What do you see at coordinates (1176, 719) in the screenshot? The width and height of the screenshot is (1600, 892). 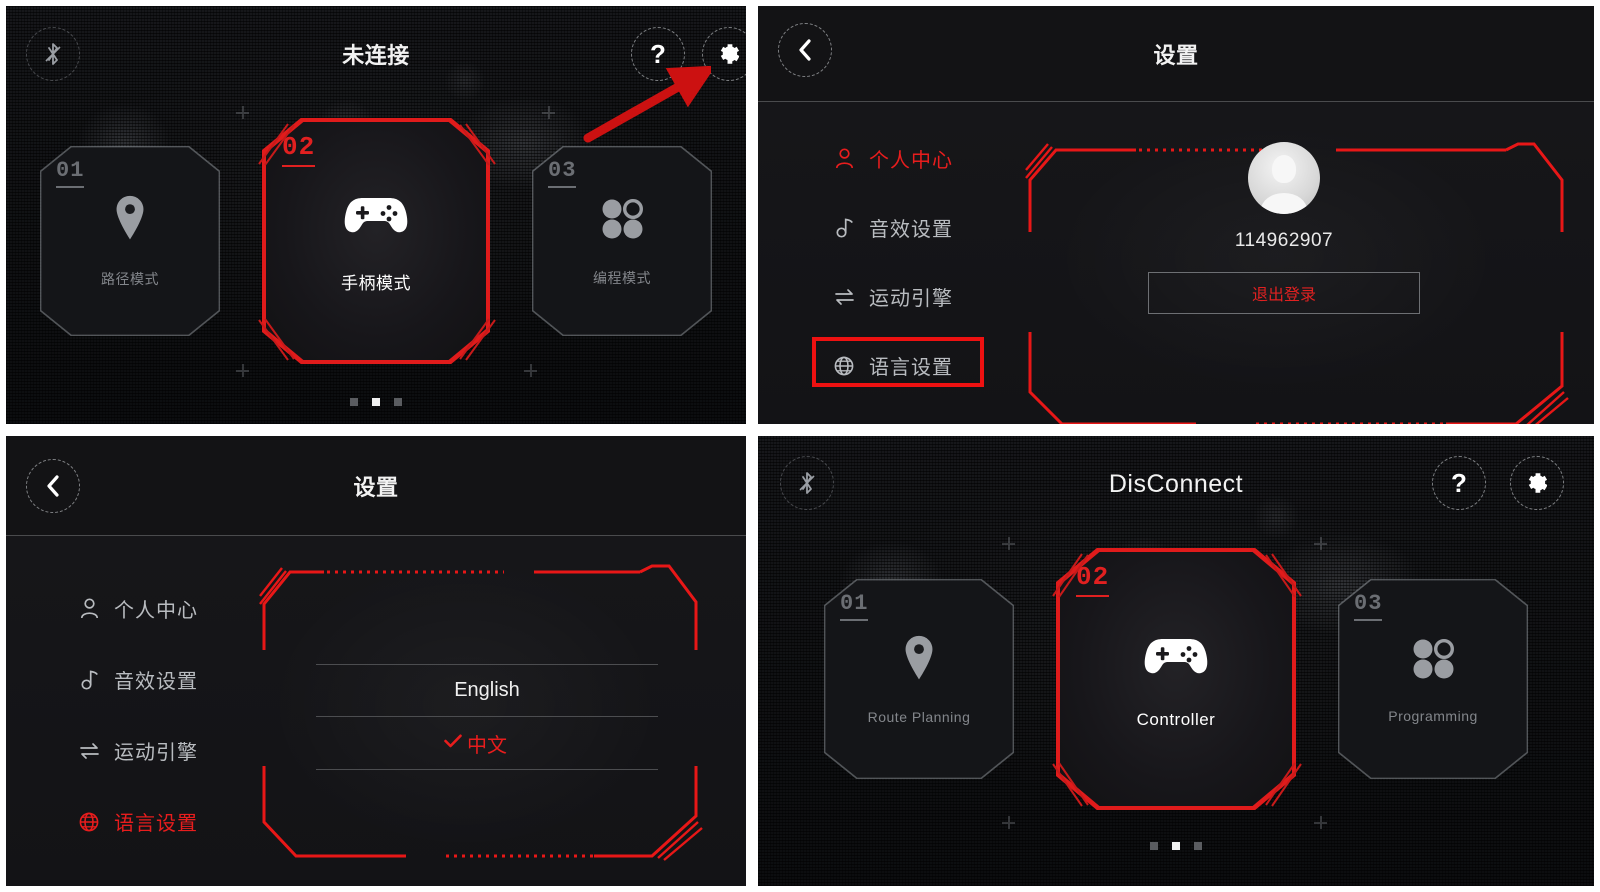 I see `card-label: Controller` at bounding box center [1176, 719].